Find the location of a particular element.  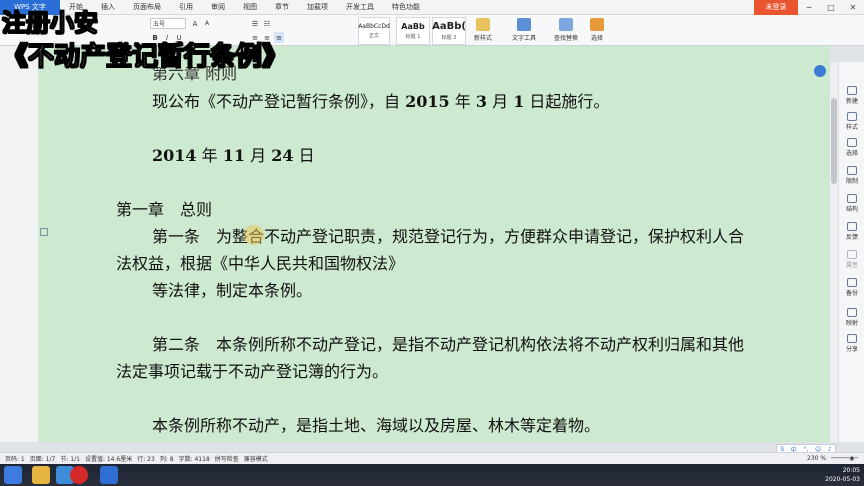

date-month-unit: 月 is located at coordinates (258, 155).